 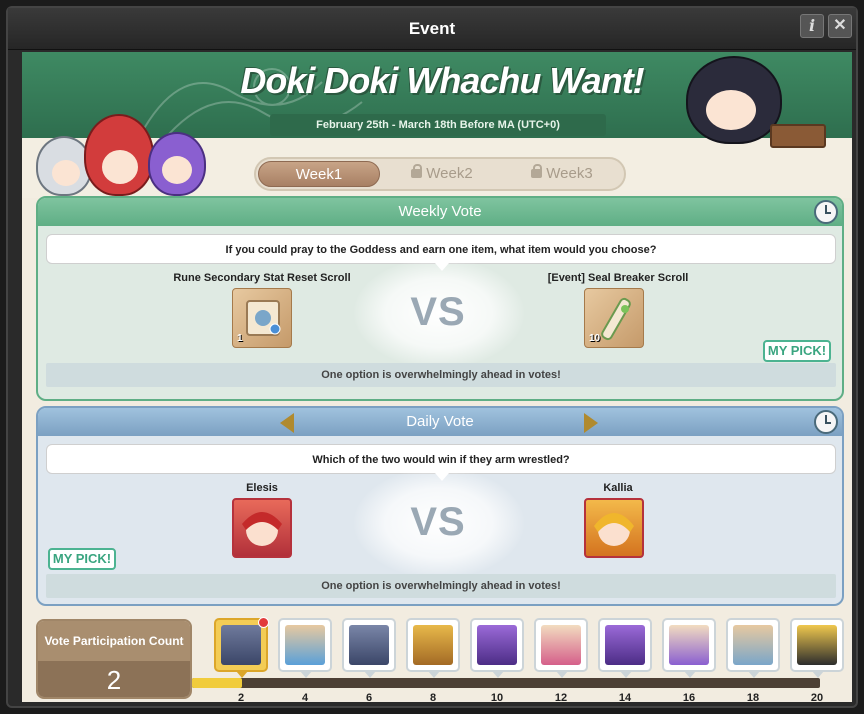 What do you see at coordinates (287, 423) in the screenshot?
I see `previous-arrow-icon` at bounding box center [287, 423].